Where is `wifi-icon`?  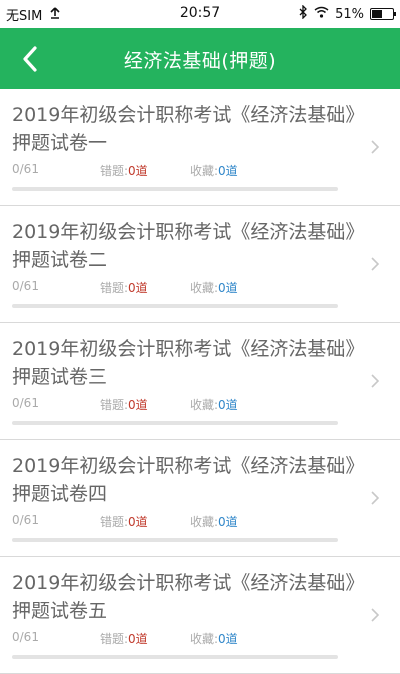
wifi-icon is located at coordinates (321, 14).